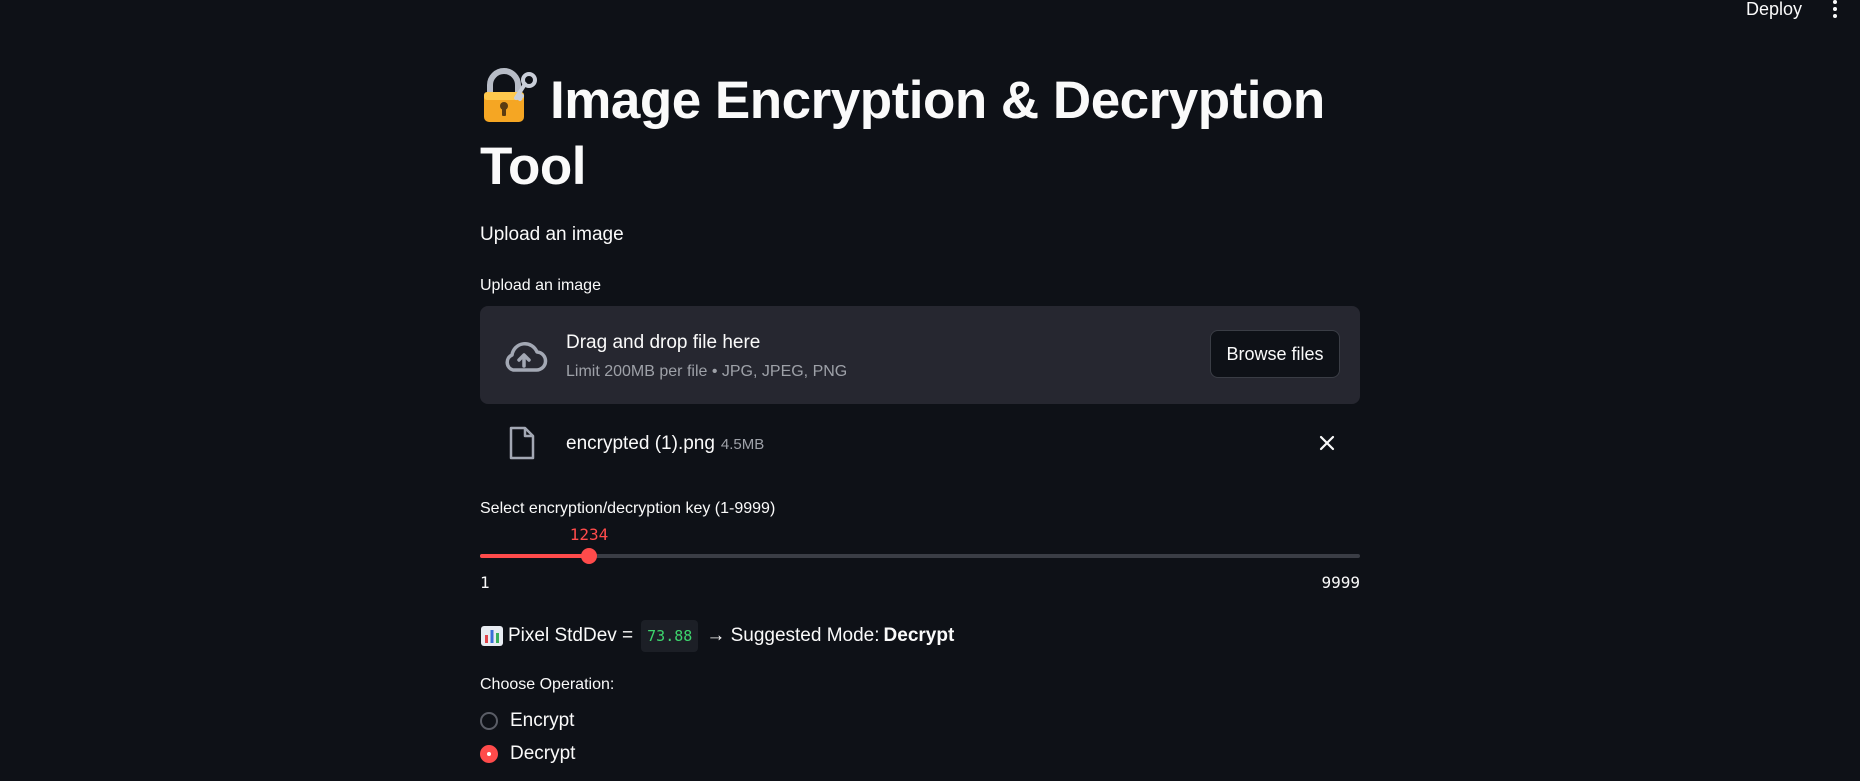 Image resolution: width=1860 pixels, height=781 pixels. Describe the element at coordinates (489, 754) in the screenshot. I see `radio-decrypt-indicator` at that location.